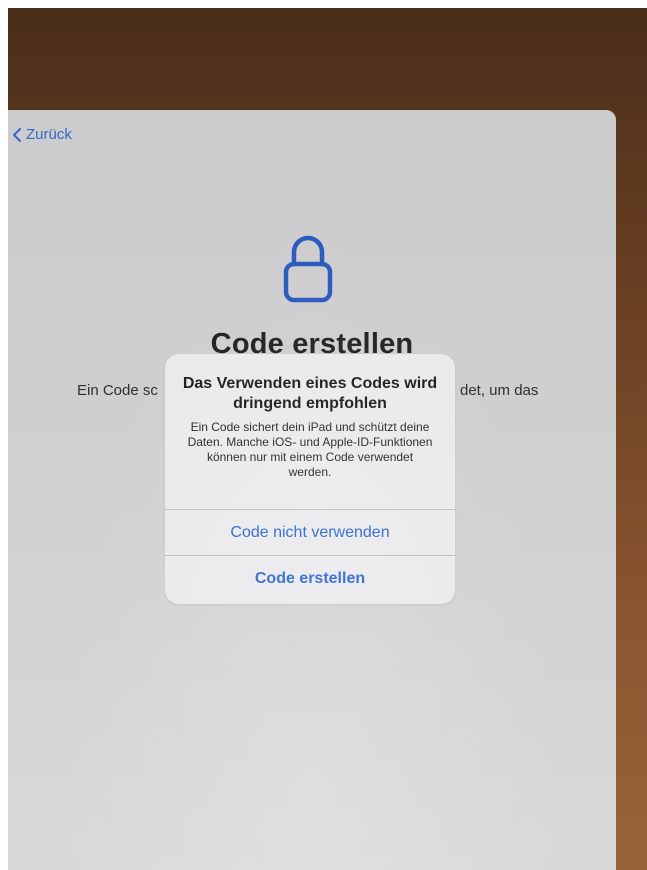  I want to click on dont-use-code-button: Code nicht verwenden, so click(310, 532).